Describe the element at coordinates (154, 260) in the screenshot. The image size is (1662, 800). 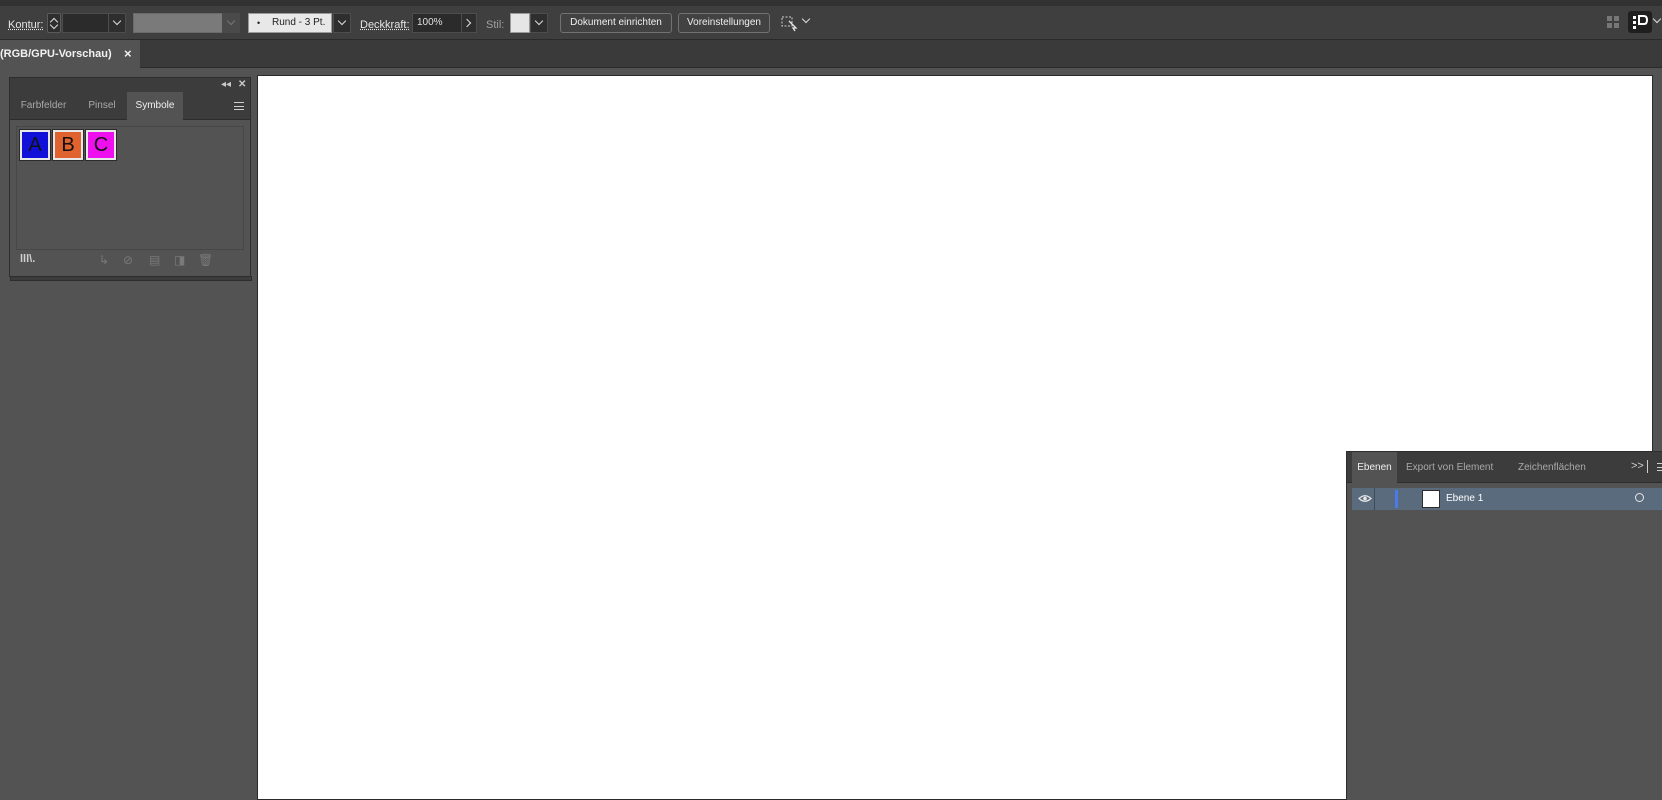
I see `symbol-options-icon: ▤` at that location.